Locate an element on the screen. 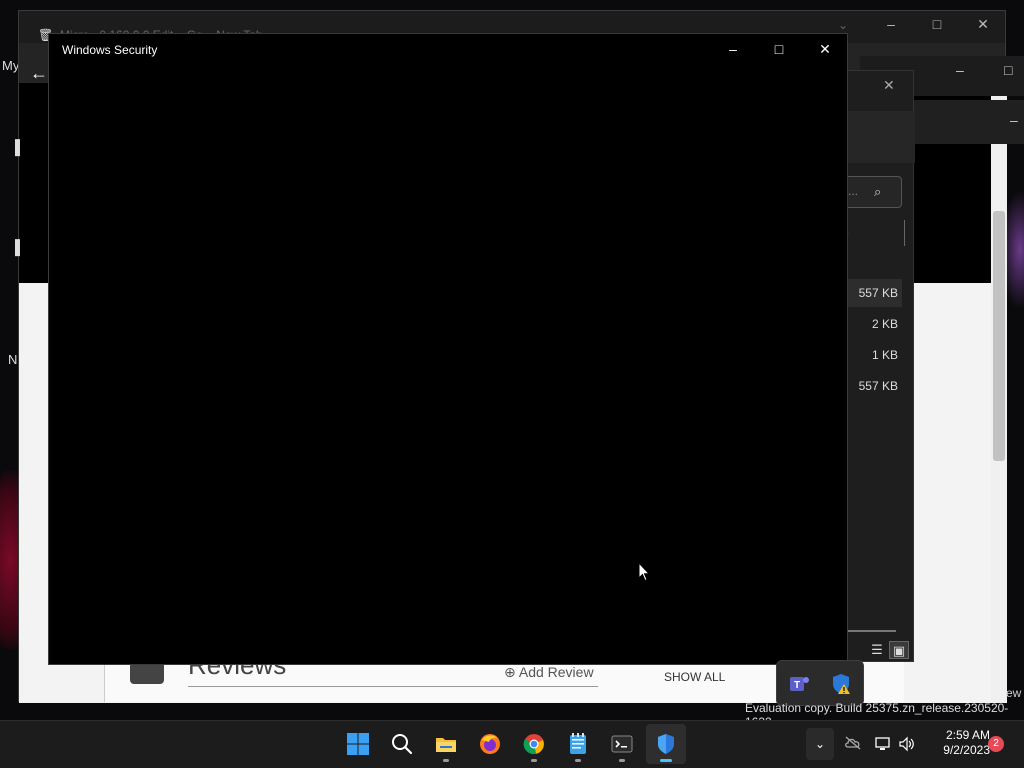 The image size is (1024, 768). desktop-label-n: N is located at coordinates (13, 359).